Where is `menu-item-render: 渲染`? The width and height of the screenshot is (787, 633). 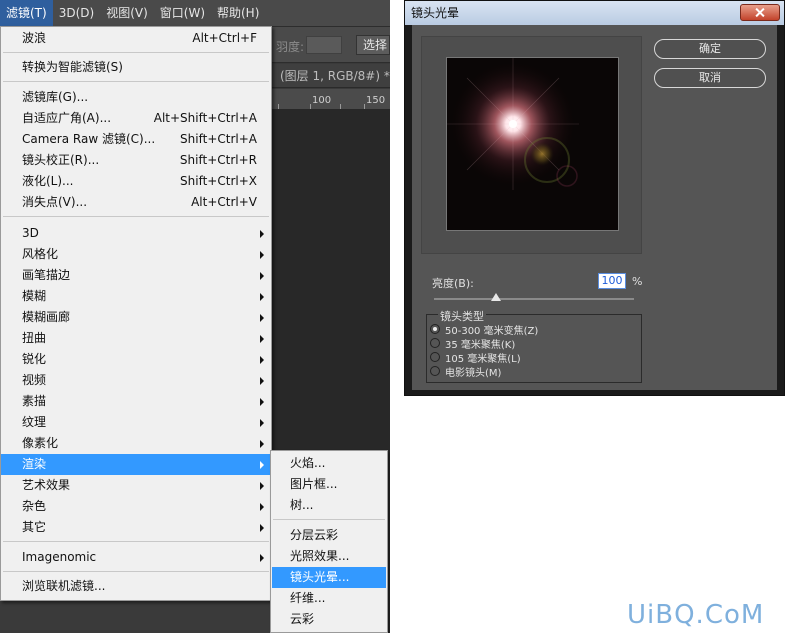
menu-item-render: 渲染 is located at coordinates (136, 464).